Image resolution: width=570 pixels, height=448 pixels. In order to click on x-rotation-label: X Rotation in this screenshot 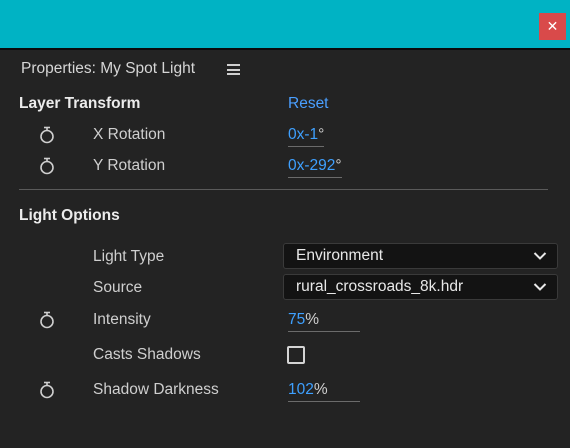, I will do `click(129, 134)`.